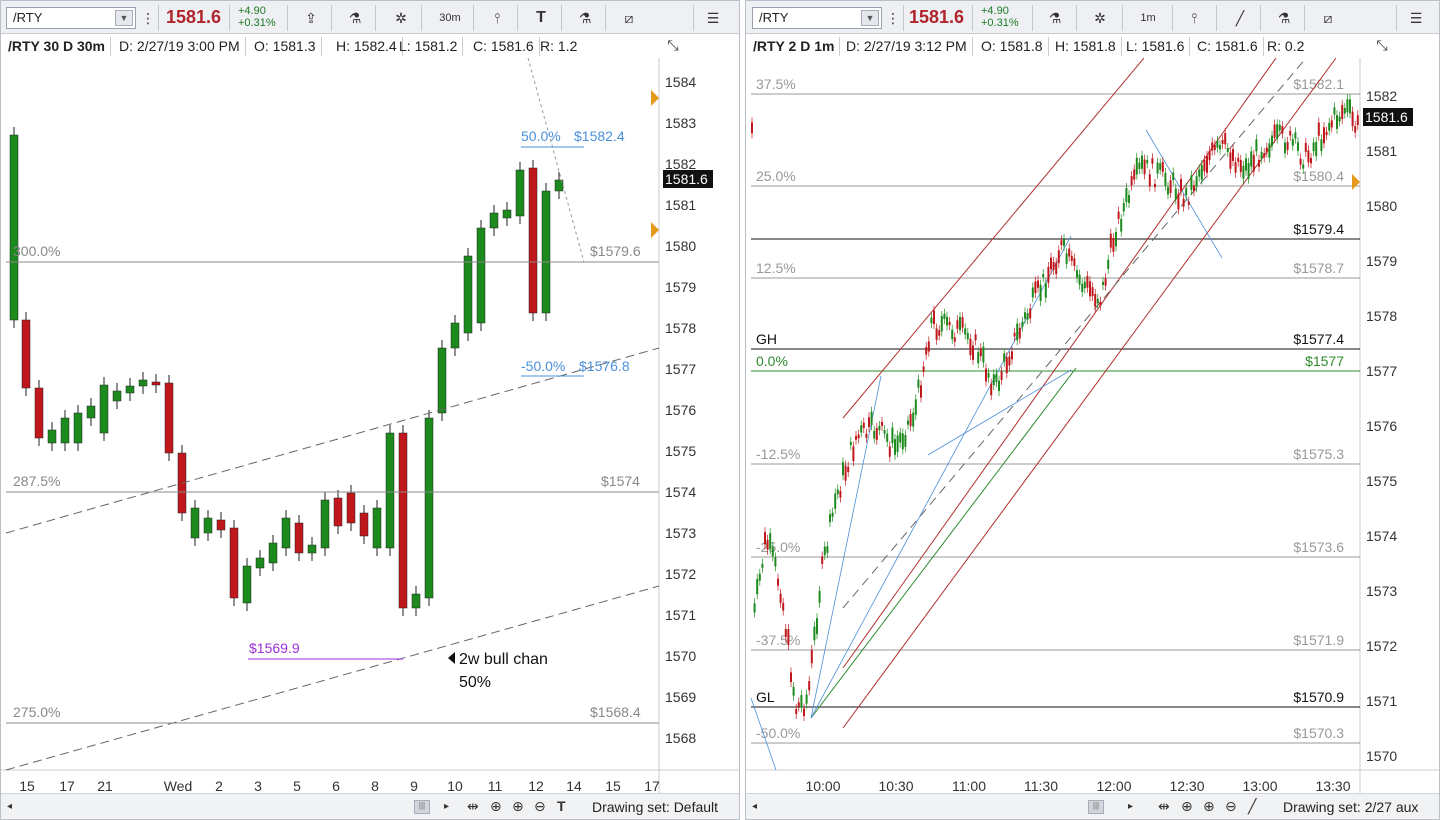 The image size is (1440, 820). I want to click on right-change-pct: +0.31%, so click(1000, 23).